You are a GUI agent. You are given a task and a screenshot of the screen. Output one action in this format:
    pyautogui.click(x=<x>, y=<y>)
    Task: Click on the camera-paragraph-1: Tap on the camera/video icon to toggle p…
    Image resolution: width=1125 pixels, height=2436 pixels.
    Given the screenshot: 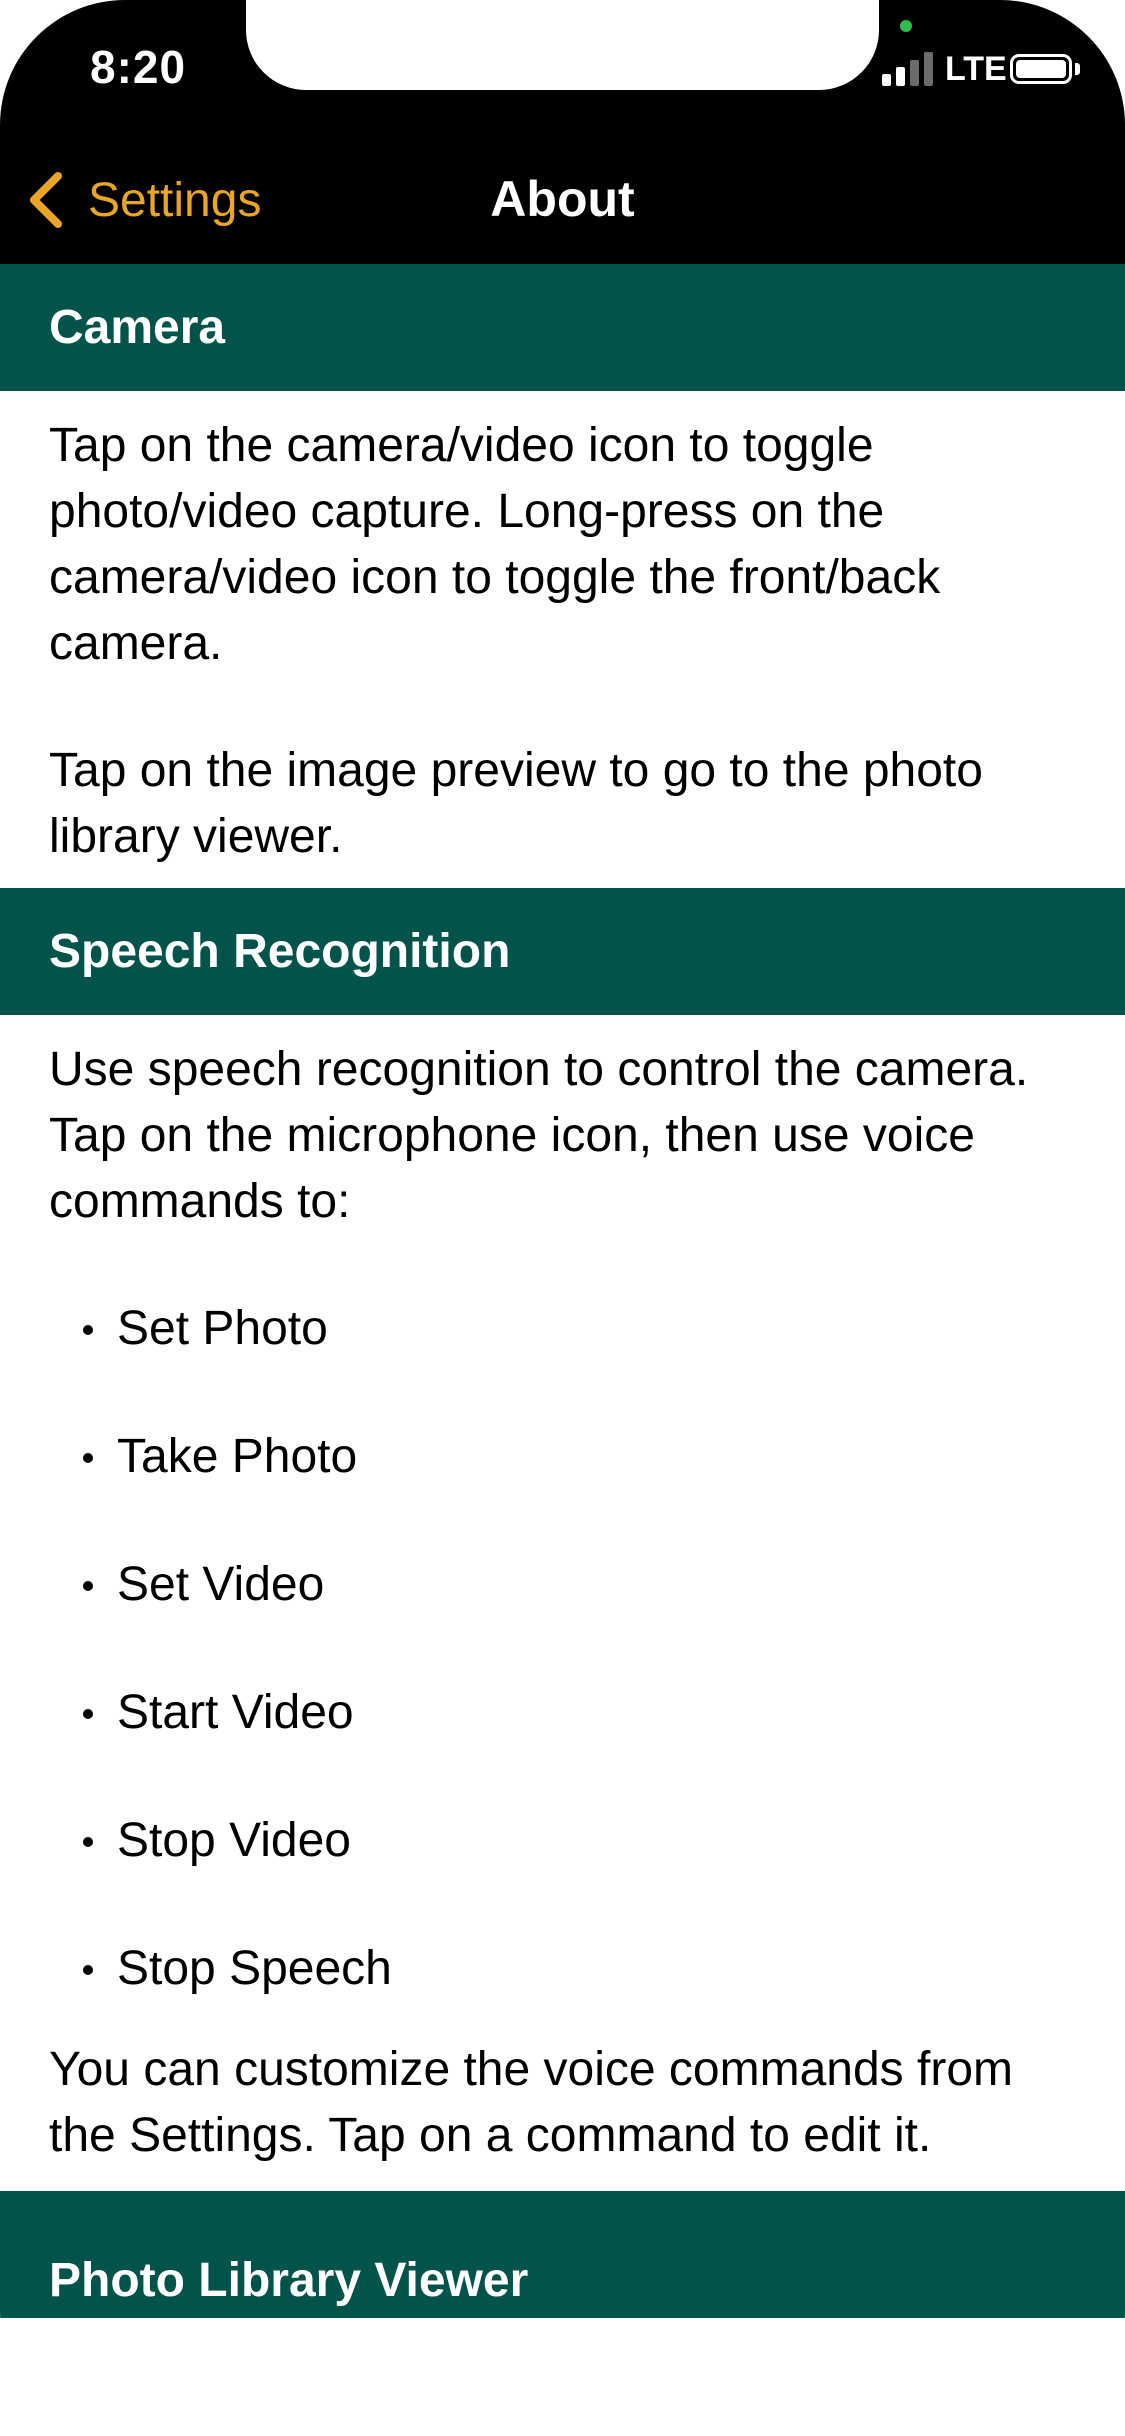 What is the action you would take?
    pyautogui.click(x=495, y=544)
    